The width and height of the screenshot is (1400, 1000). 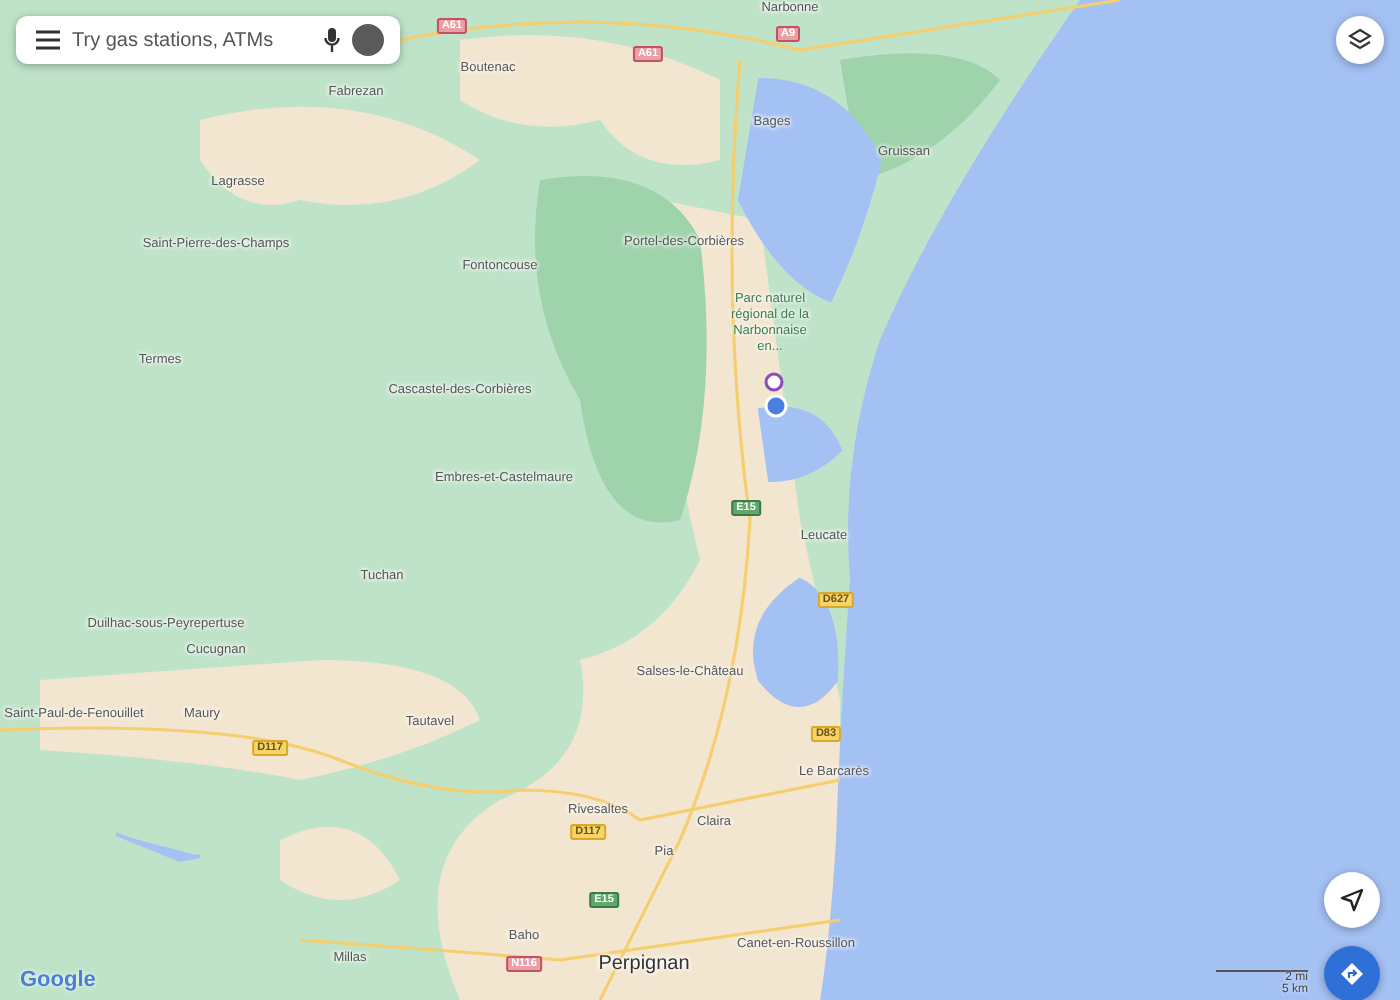 What do you see at coordinates (1352, 974) in the screenshot?
I see `directions-icon` at bounding box center [1352, 974].